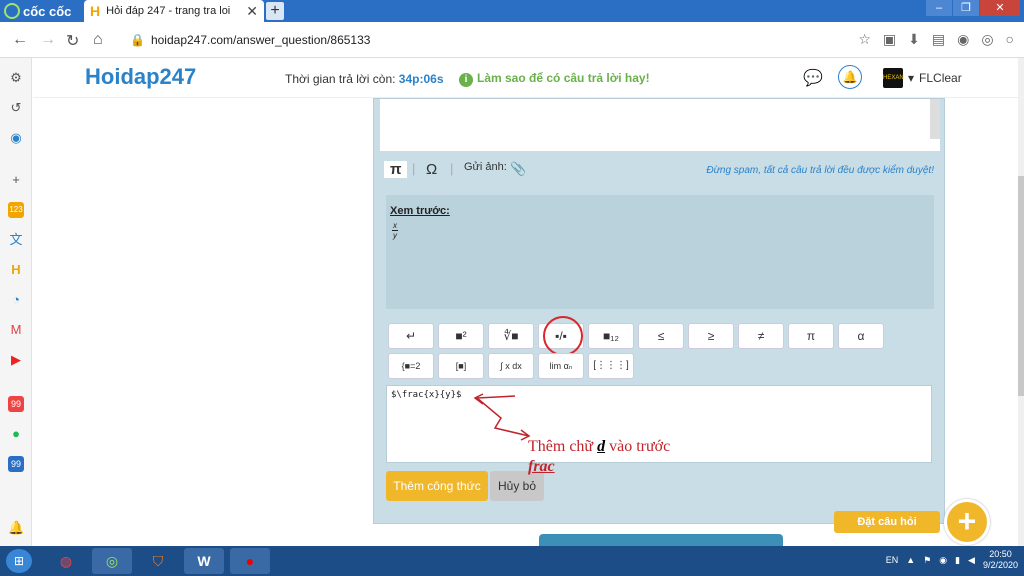 This screenshot has width=1024, height=576. What do you see at coordinates (963, 39) in the screenshot?
I see `extension-color-icon: ◉` at bounding box center [963, 39].